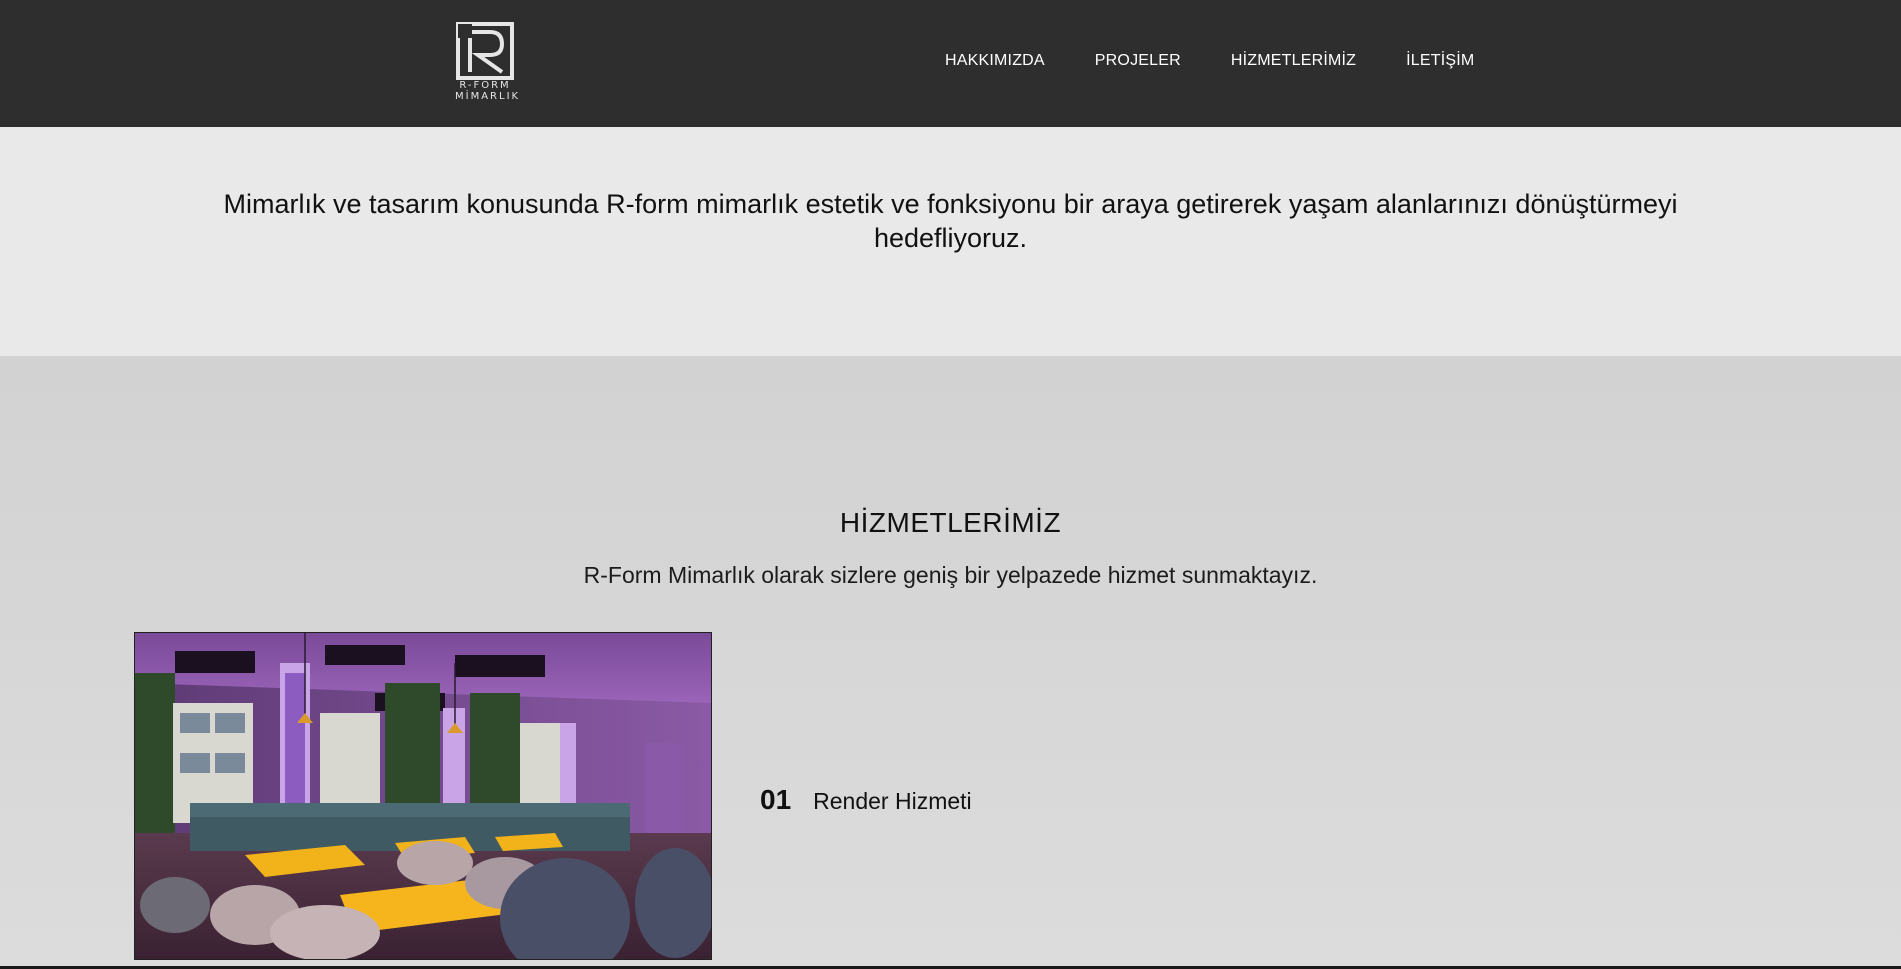  What do you see at coordinates (950, 522) in the screenshot?
I see `services-title: HİZMETLERİMİZ` at bounding box center [950, 522].